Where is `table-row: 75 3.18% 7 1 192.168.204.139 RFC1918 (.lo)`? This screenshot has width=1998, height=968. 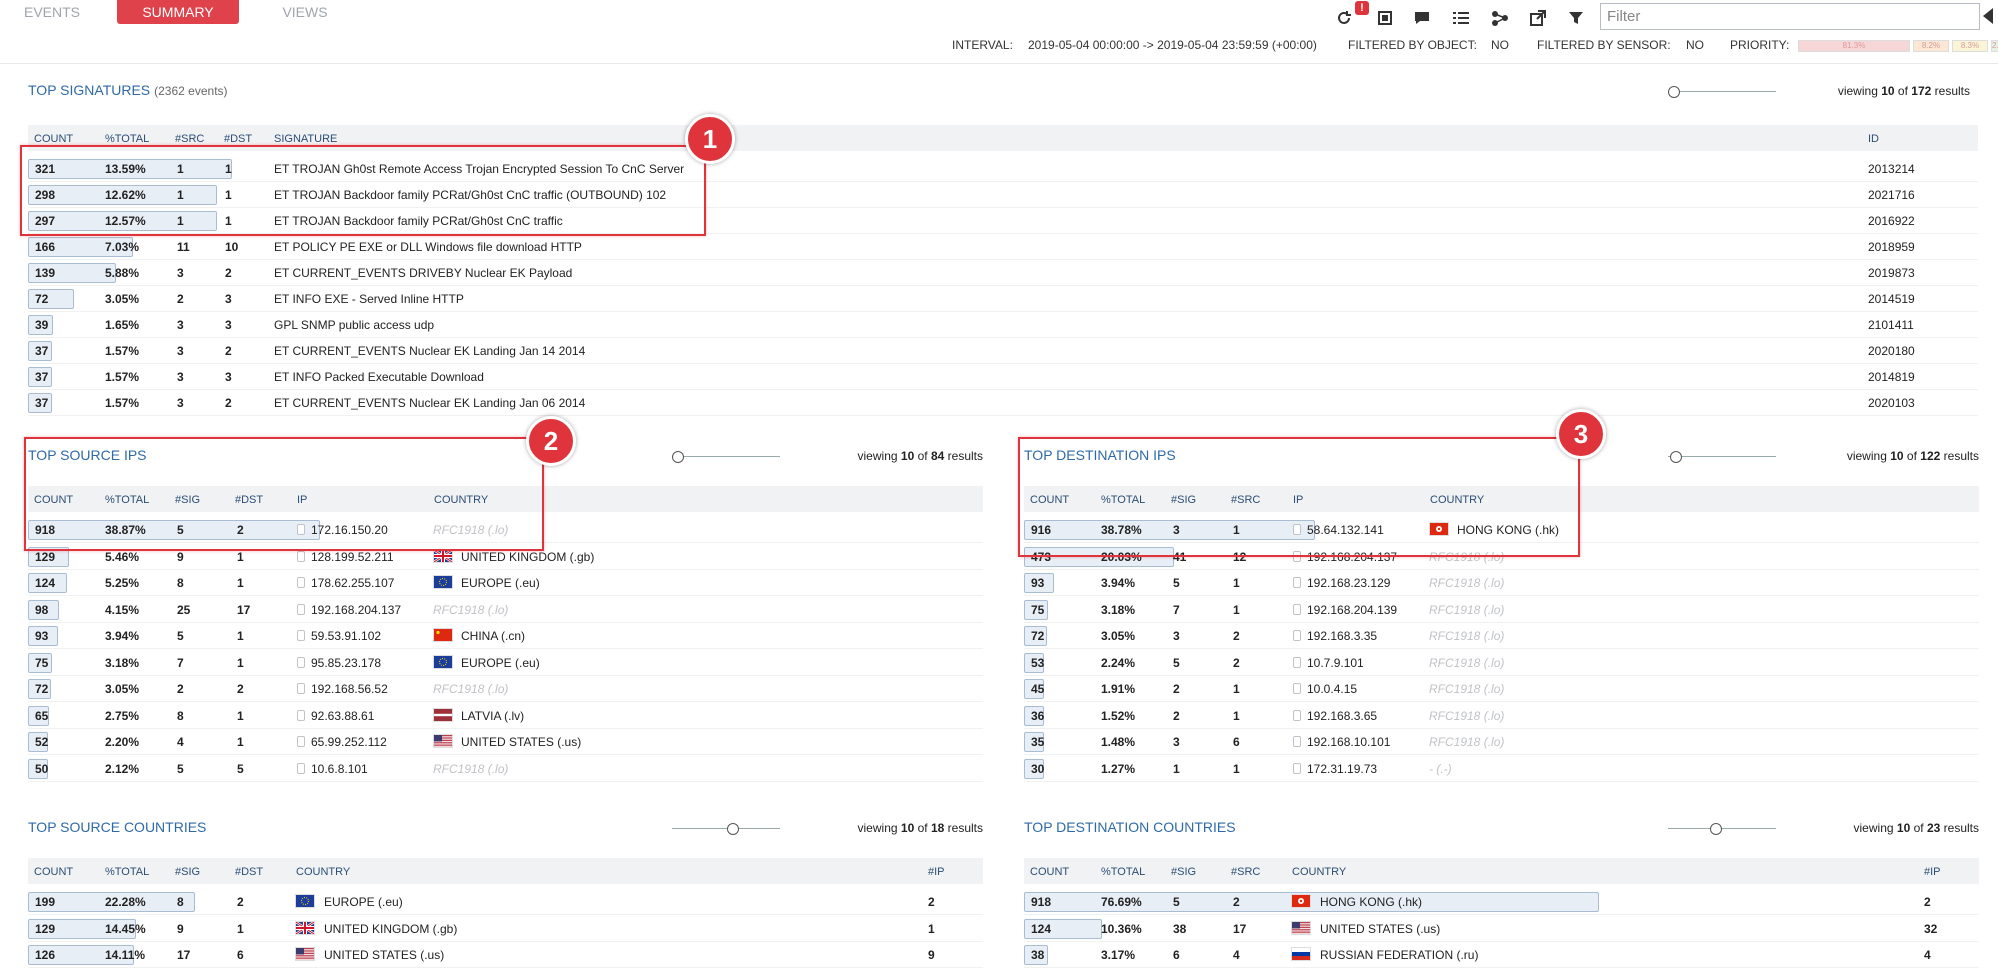
table-row: 75 3.18% 7 1 192.168.204.139 RFC1918 (.lo) is located at coordinates (1501, 610).